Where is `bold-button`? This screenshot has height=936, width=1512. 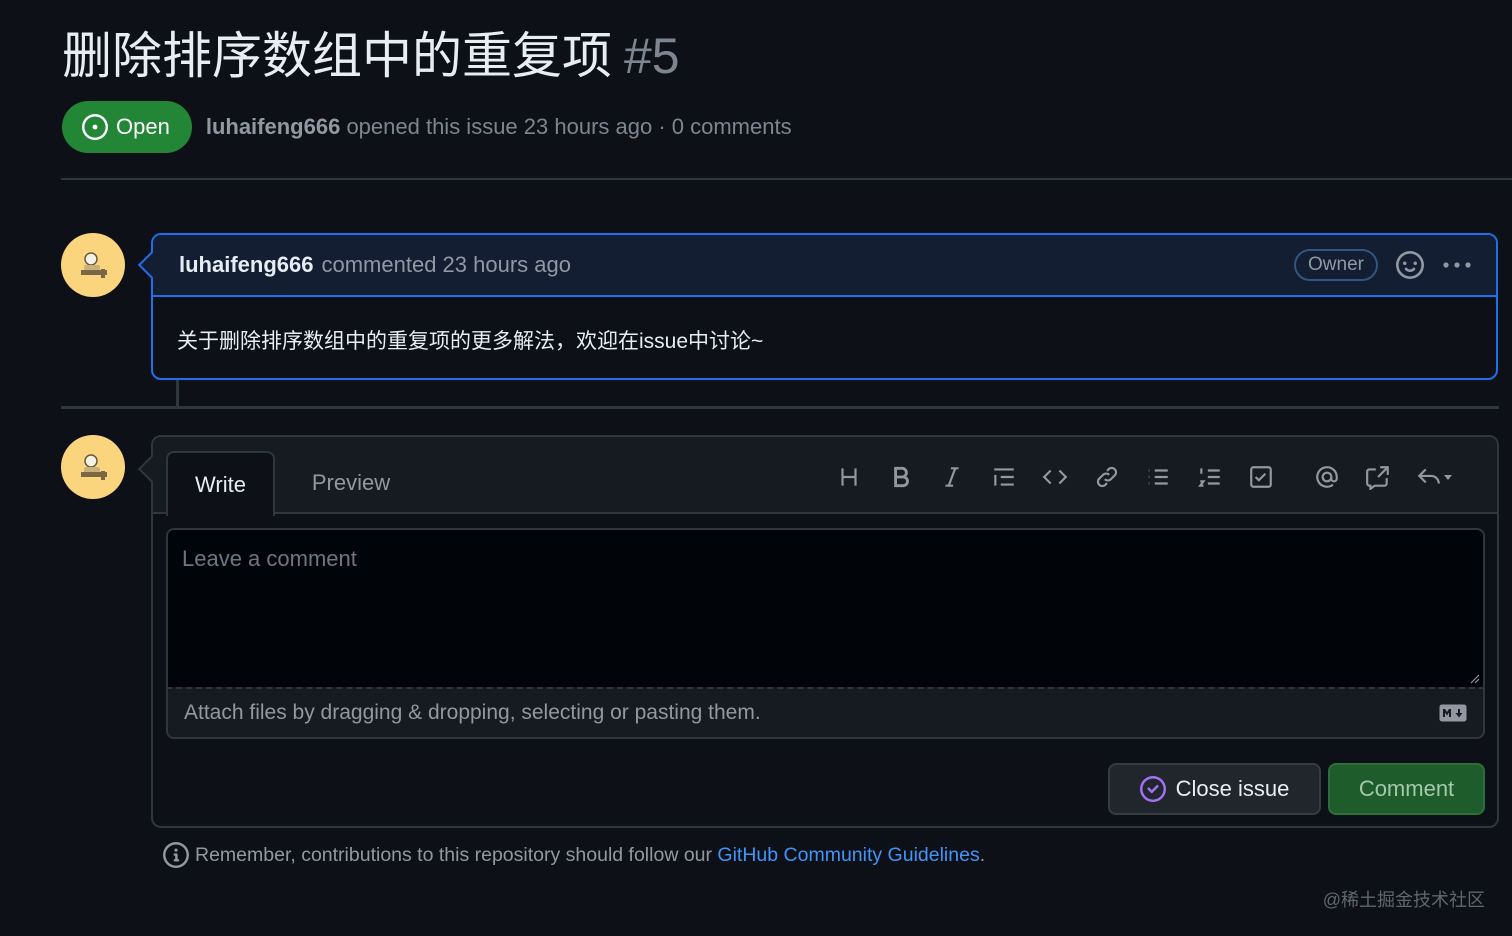 bold-button is located at coordinates (901, 477).